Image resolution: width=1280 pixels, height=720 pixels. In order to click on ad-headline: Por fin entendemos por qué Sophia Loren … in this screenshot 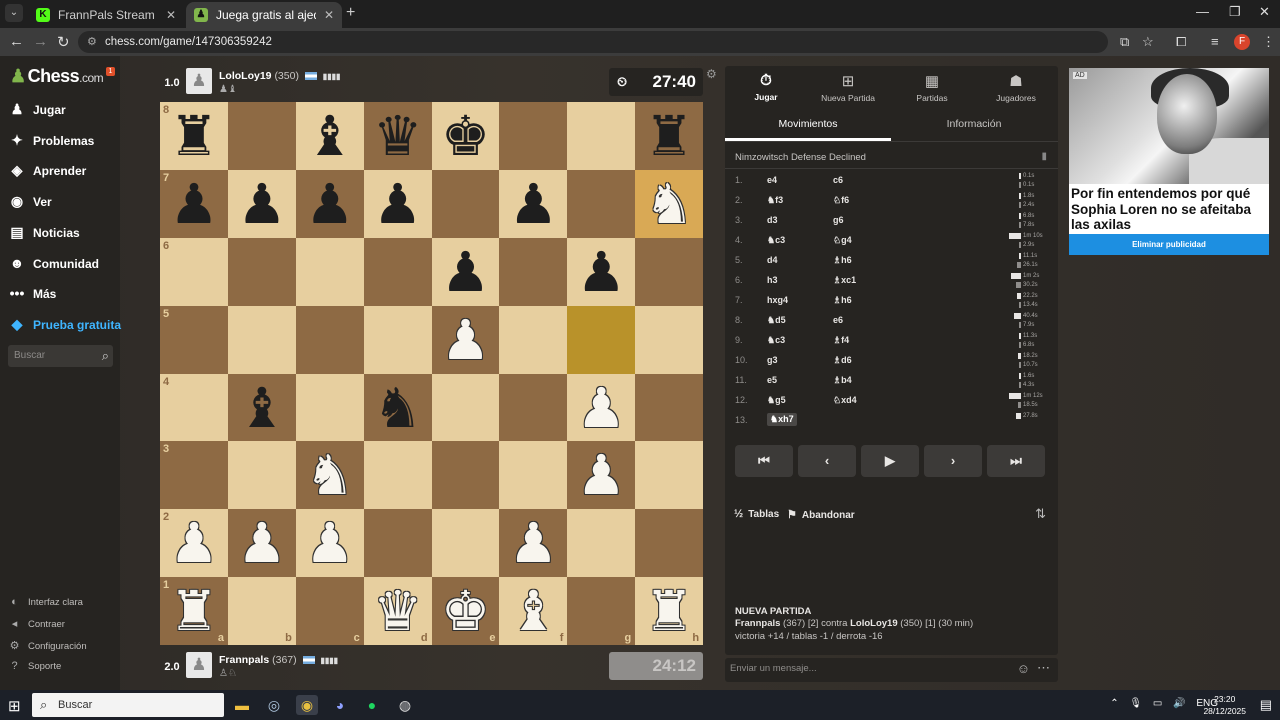, I will do `click(1169, 209)`.